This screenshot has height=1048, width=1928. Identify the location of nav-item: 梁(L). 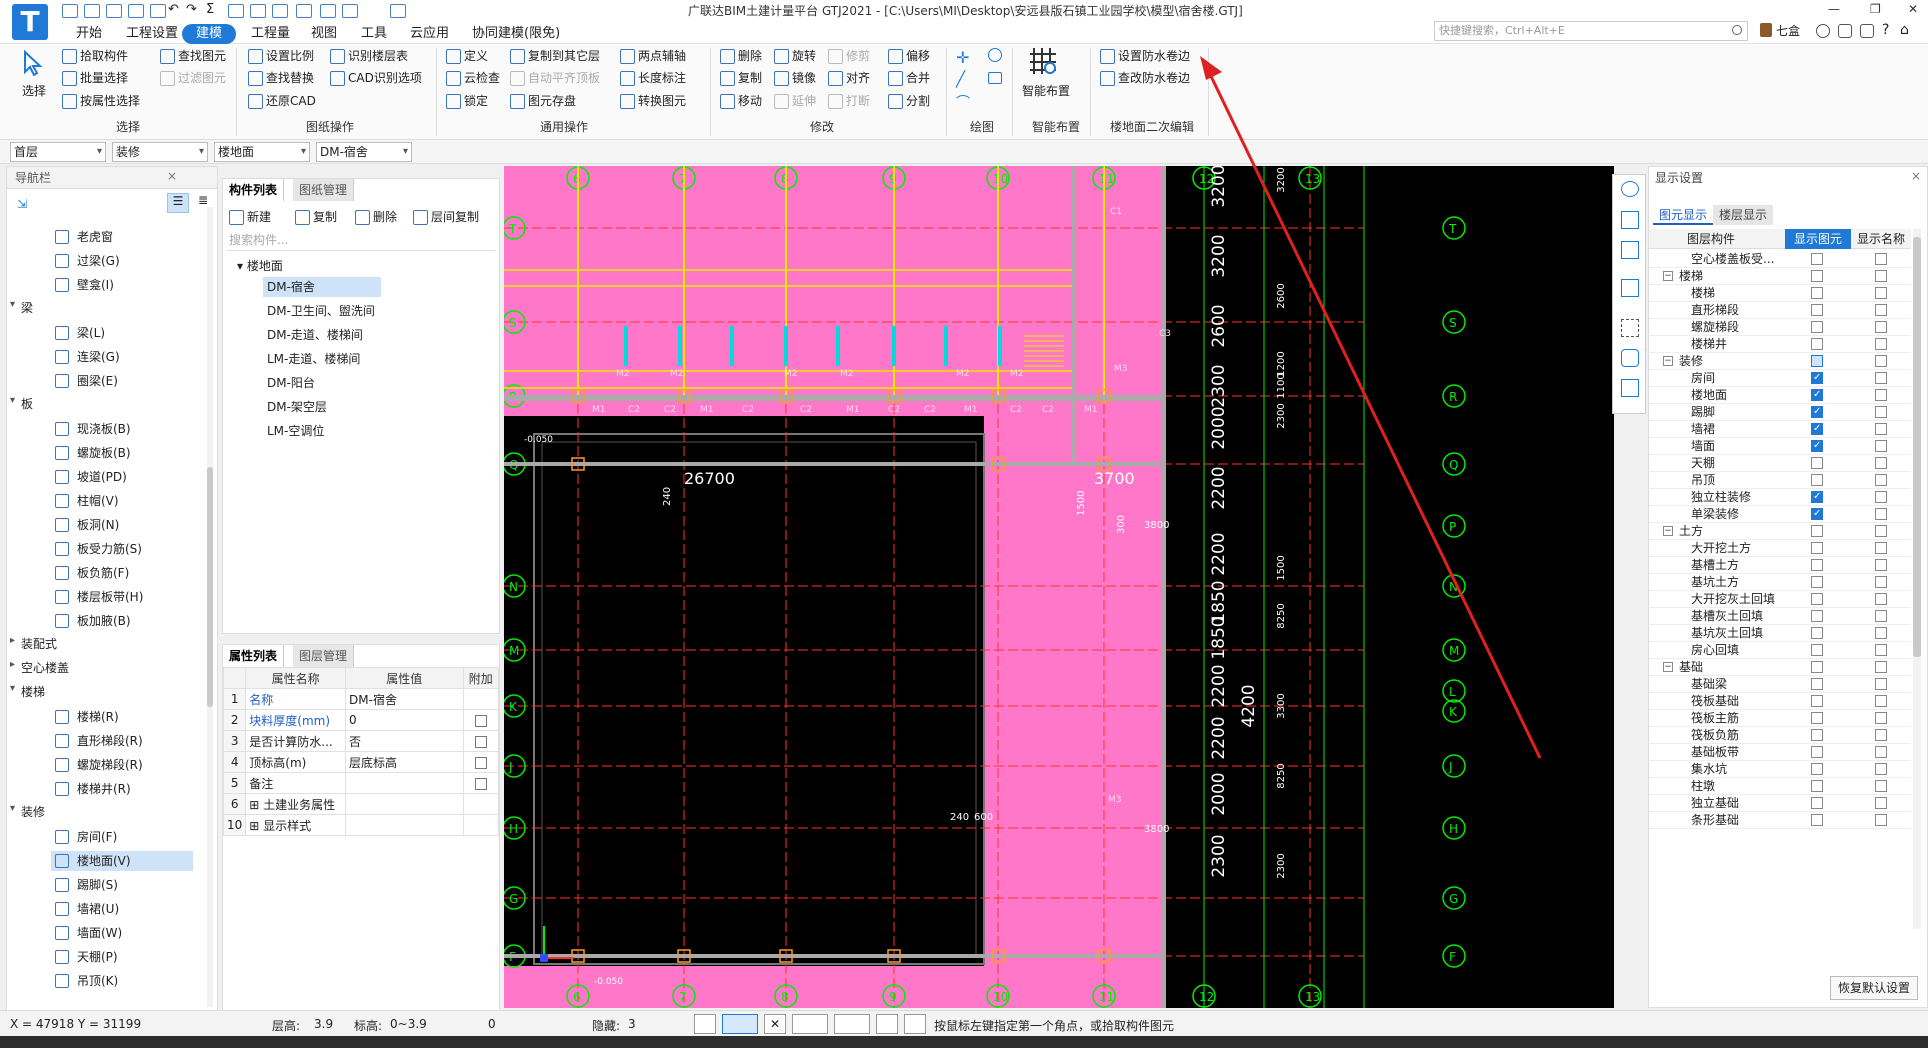
(122, 333).